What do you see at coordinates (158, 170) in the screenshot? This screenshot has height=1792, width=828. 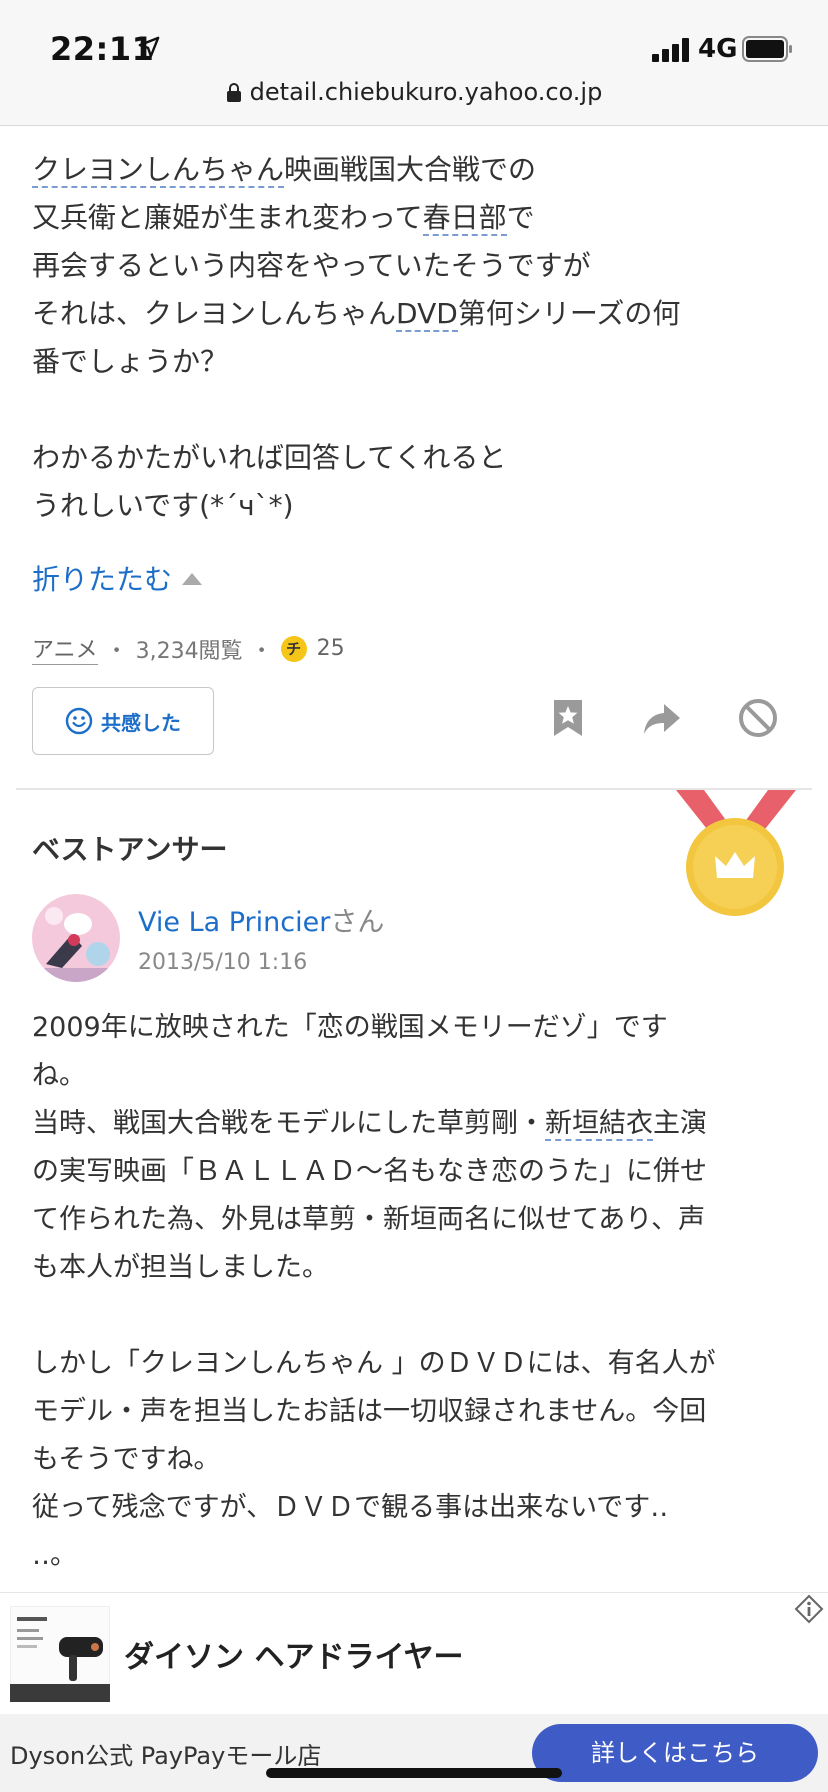 I see `keyword-link: クレヨンしんちゃん` at bounding box center [158, 170].